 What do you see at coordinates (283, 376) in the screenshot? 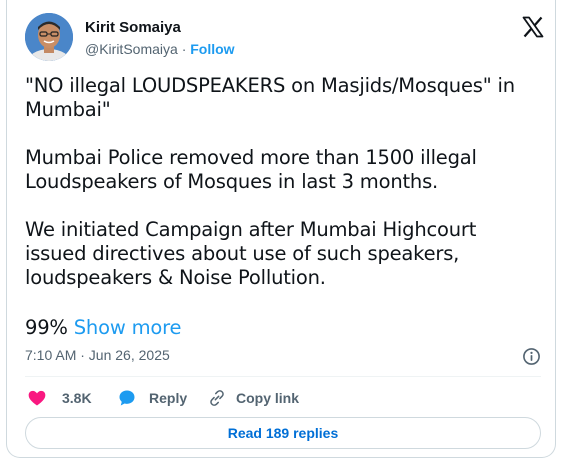
I see `divider` at bounding box center [283, 376].